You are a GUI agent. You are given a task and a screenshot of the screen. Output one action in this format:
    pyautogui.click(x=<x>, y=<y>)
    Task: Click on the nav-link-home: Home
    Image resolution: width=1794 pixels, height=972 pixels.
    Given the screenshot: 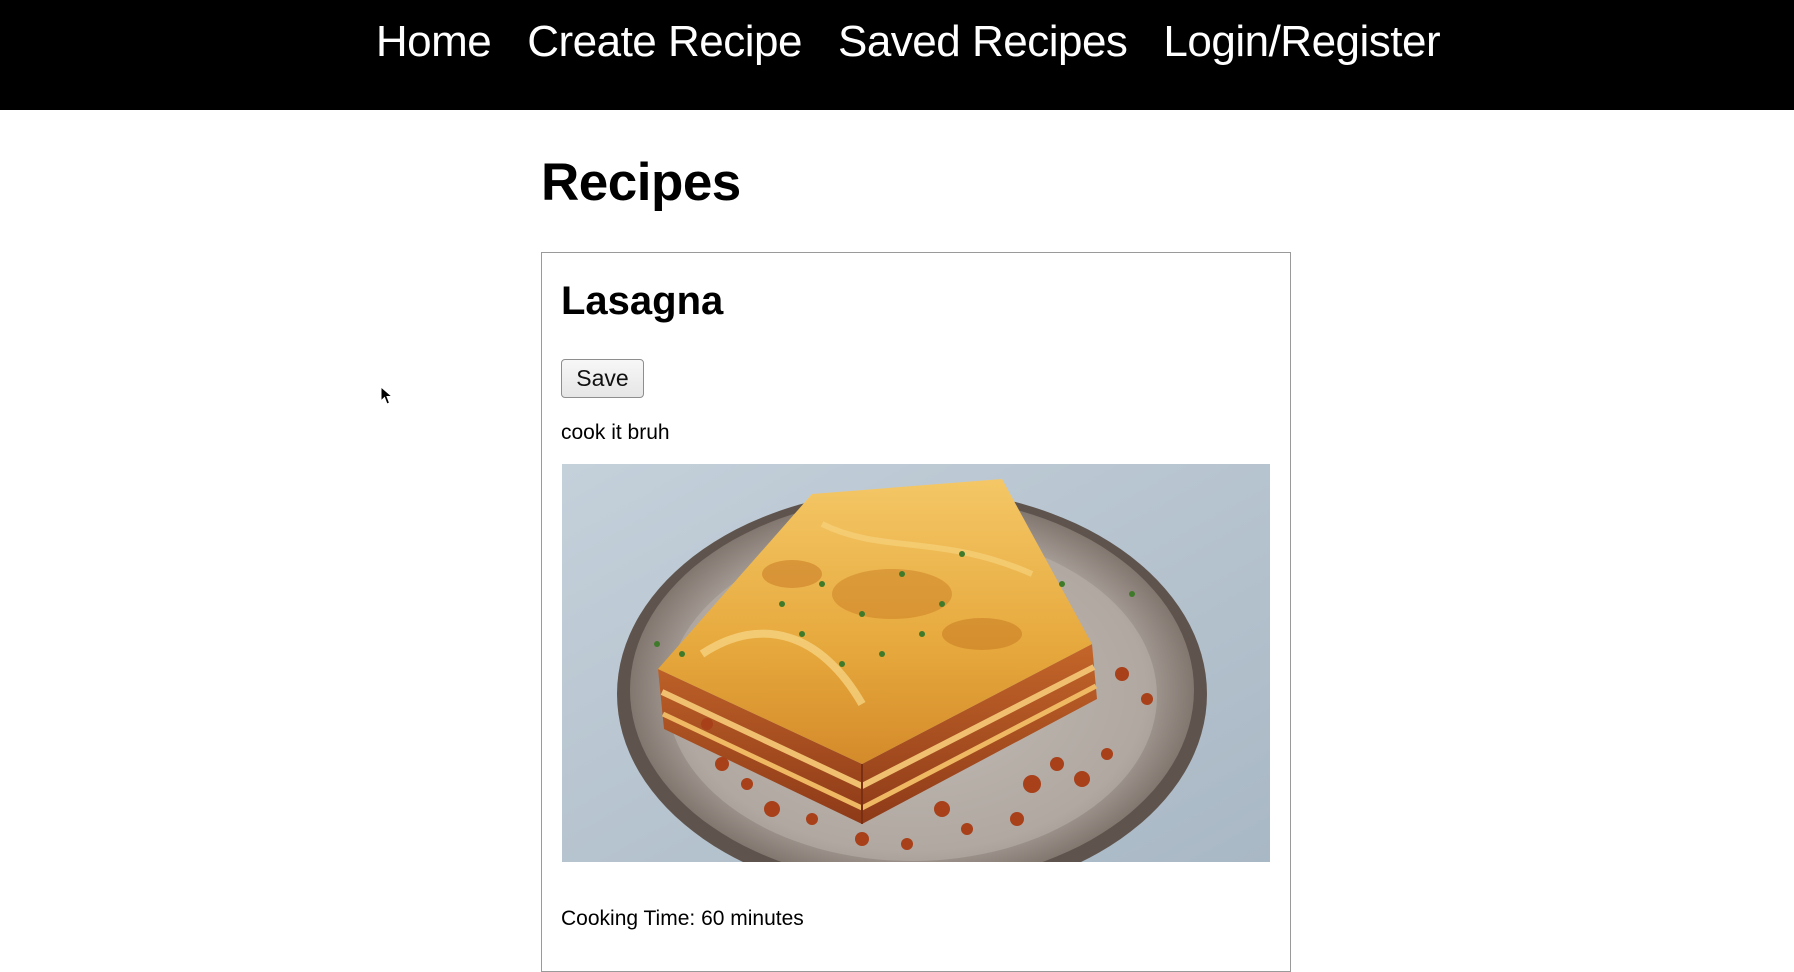 What is the action you would take?
    pyautogui.click(x=434, y=42)
    